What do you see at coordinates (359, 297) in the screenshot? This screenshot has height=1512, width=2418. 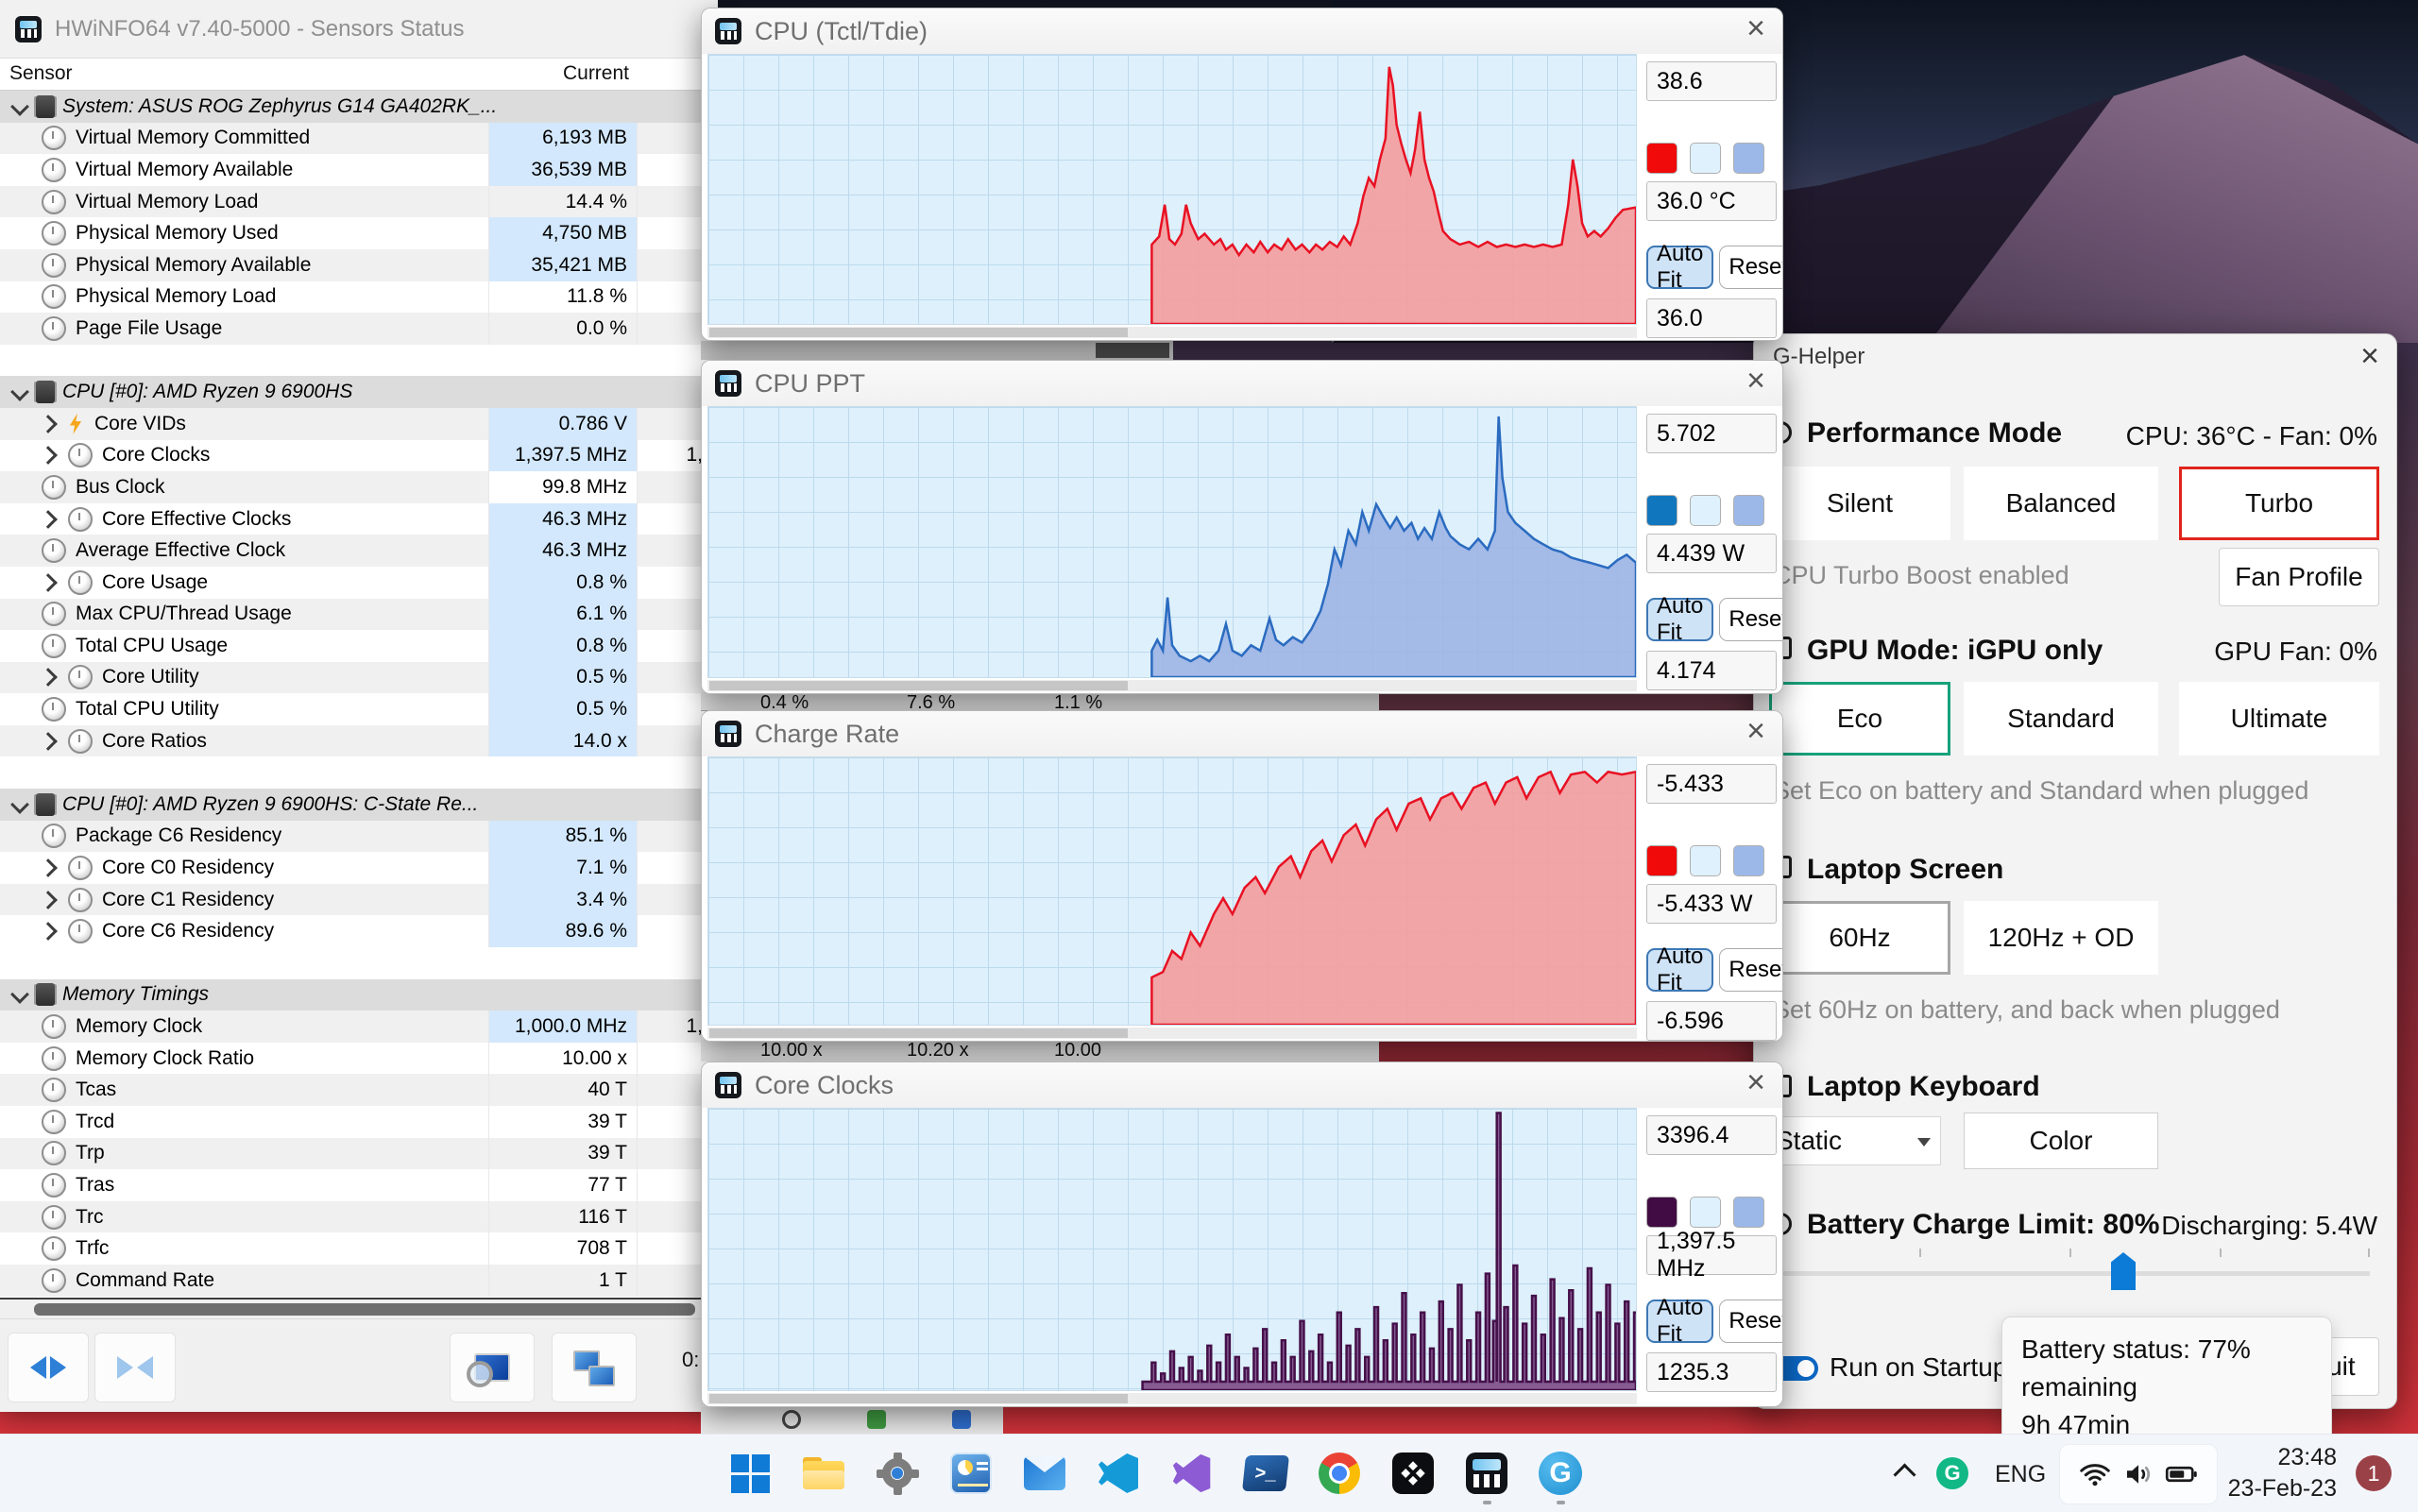 I see `sensor-row: Physical Memory Load 11.8 %` at bounding box center [359, 297].